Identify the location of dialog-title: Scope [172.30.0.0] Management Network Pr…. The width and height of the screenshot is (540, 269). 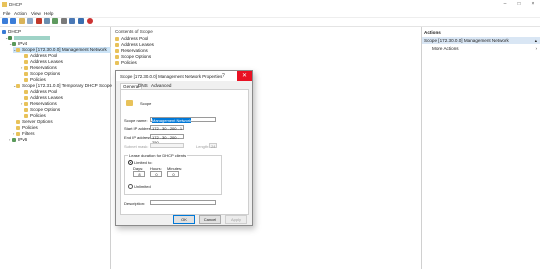
(171, 76).